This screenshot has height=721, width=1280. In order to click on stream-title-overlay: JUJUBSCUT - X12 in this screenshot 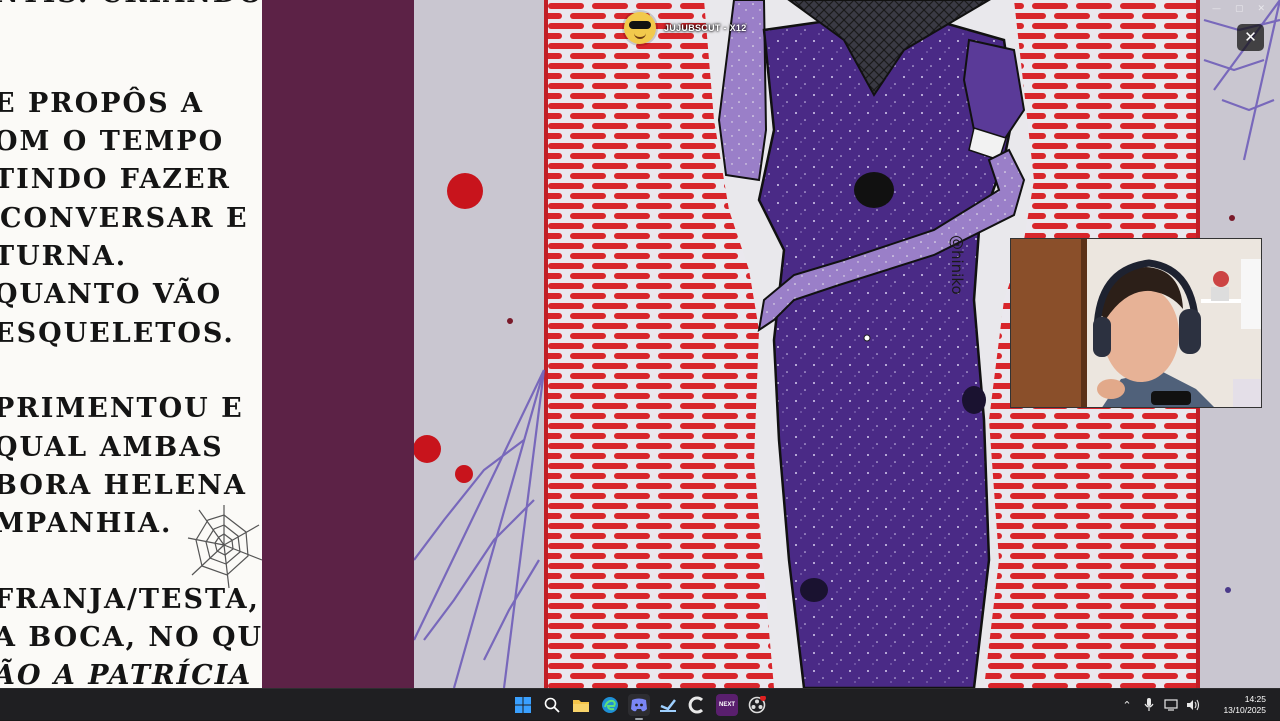, I will do `click(685, 28)`.